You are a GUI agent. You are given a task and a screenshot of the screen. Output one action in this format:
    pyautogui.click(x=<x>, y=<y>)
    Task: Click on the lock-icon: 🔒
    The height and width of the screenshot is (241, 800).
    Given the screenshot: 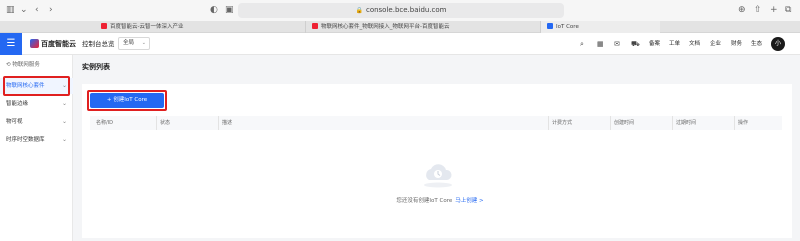 What is the action you would take?
    pyautogui.click(x=359, y=10)
    